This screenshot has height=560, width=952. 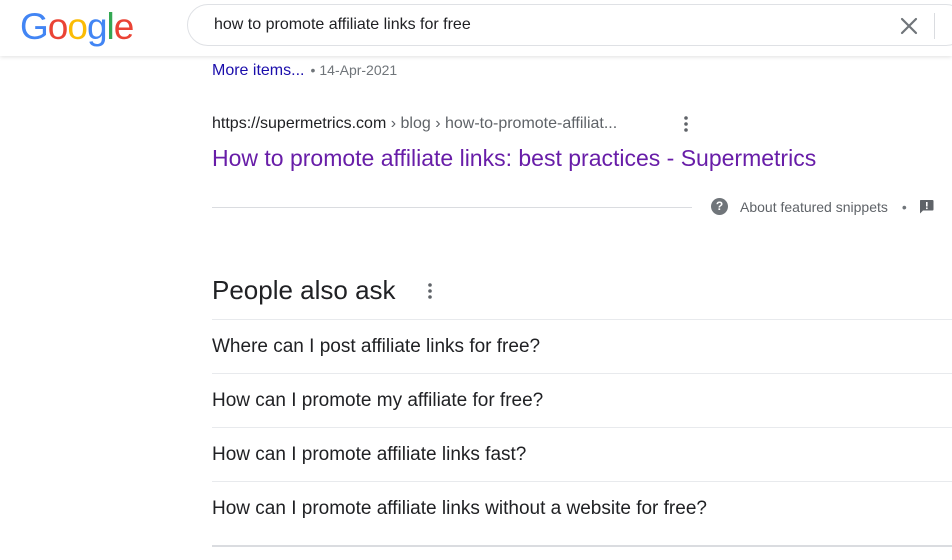 I want to click on more-items-row: More items... • 14-Apr-2021, so click(x=304, y=71).